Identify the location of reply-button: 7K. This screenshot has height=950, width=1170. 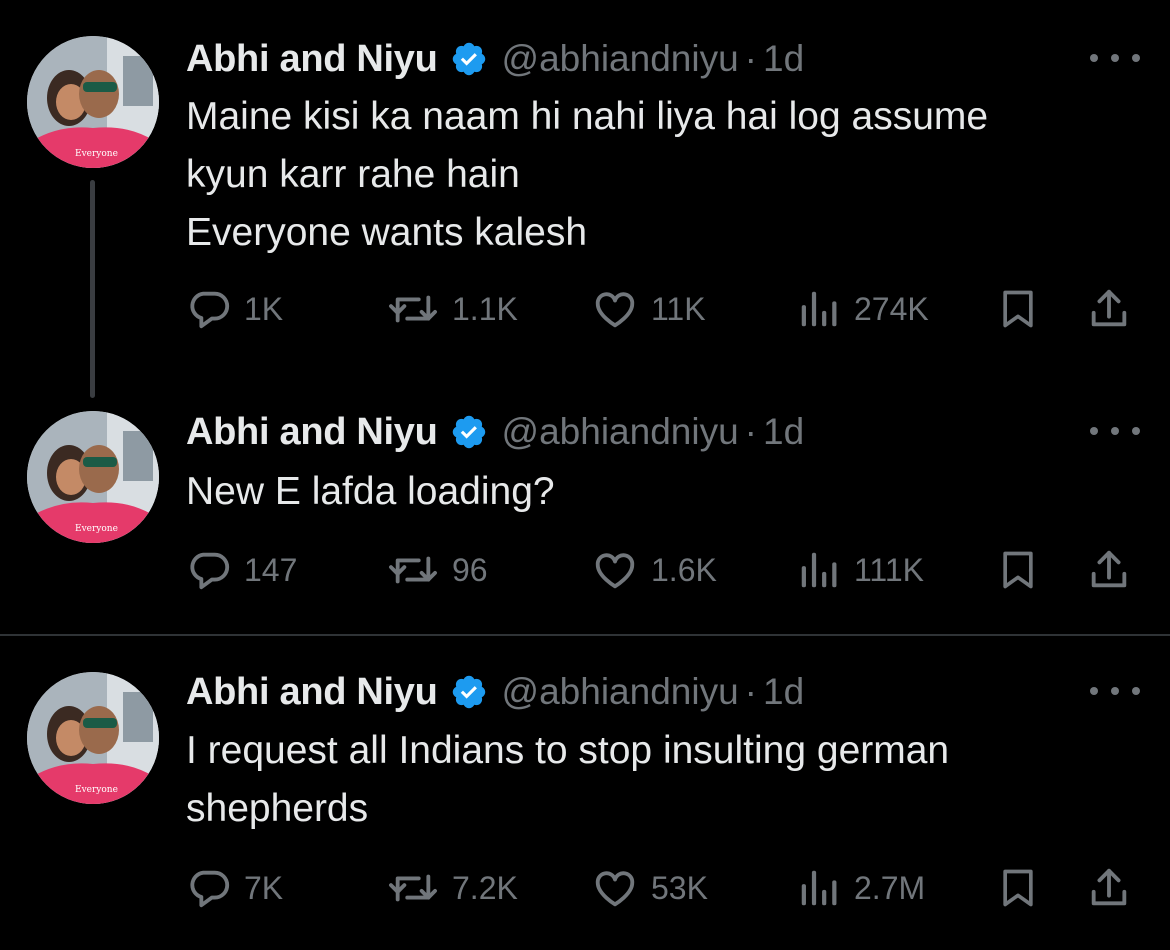
(234, 888).